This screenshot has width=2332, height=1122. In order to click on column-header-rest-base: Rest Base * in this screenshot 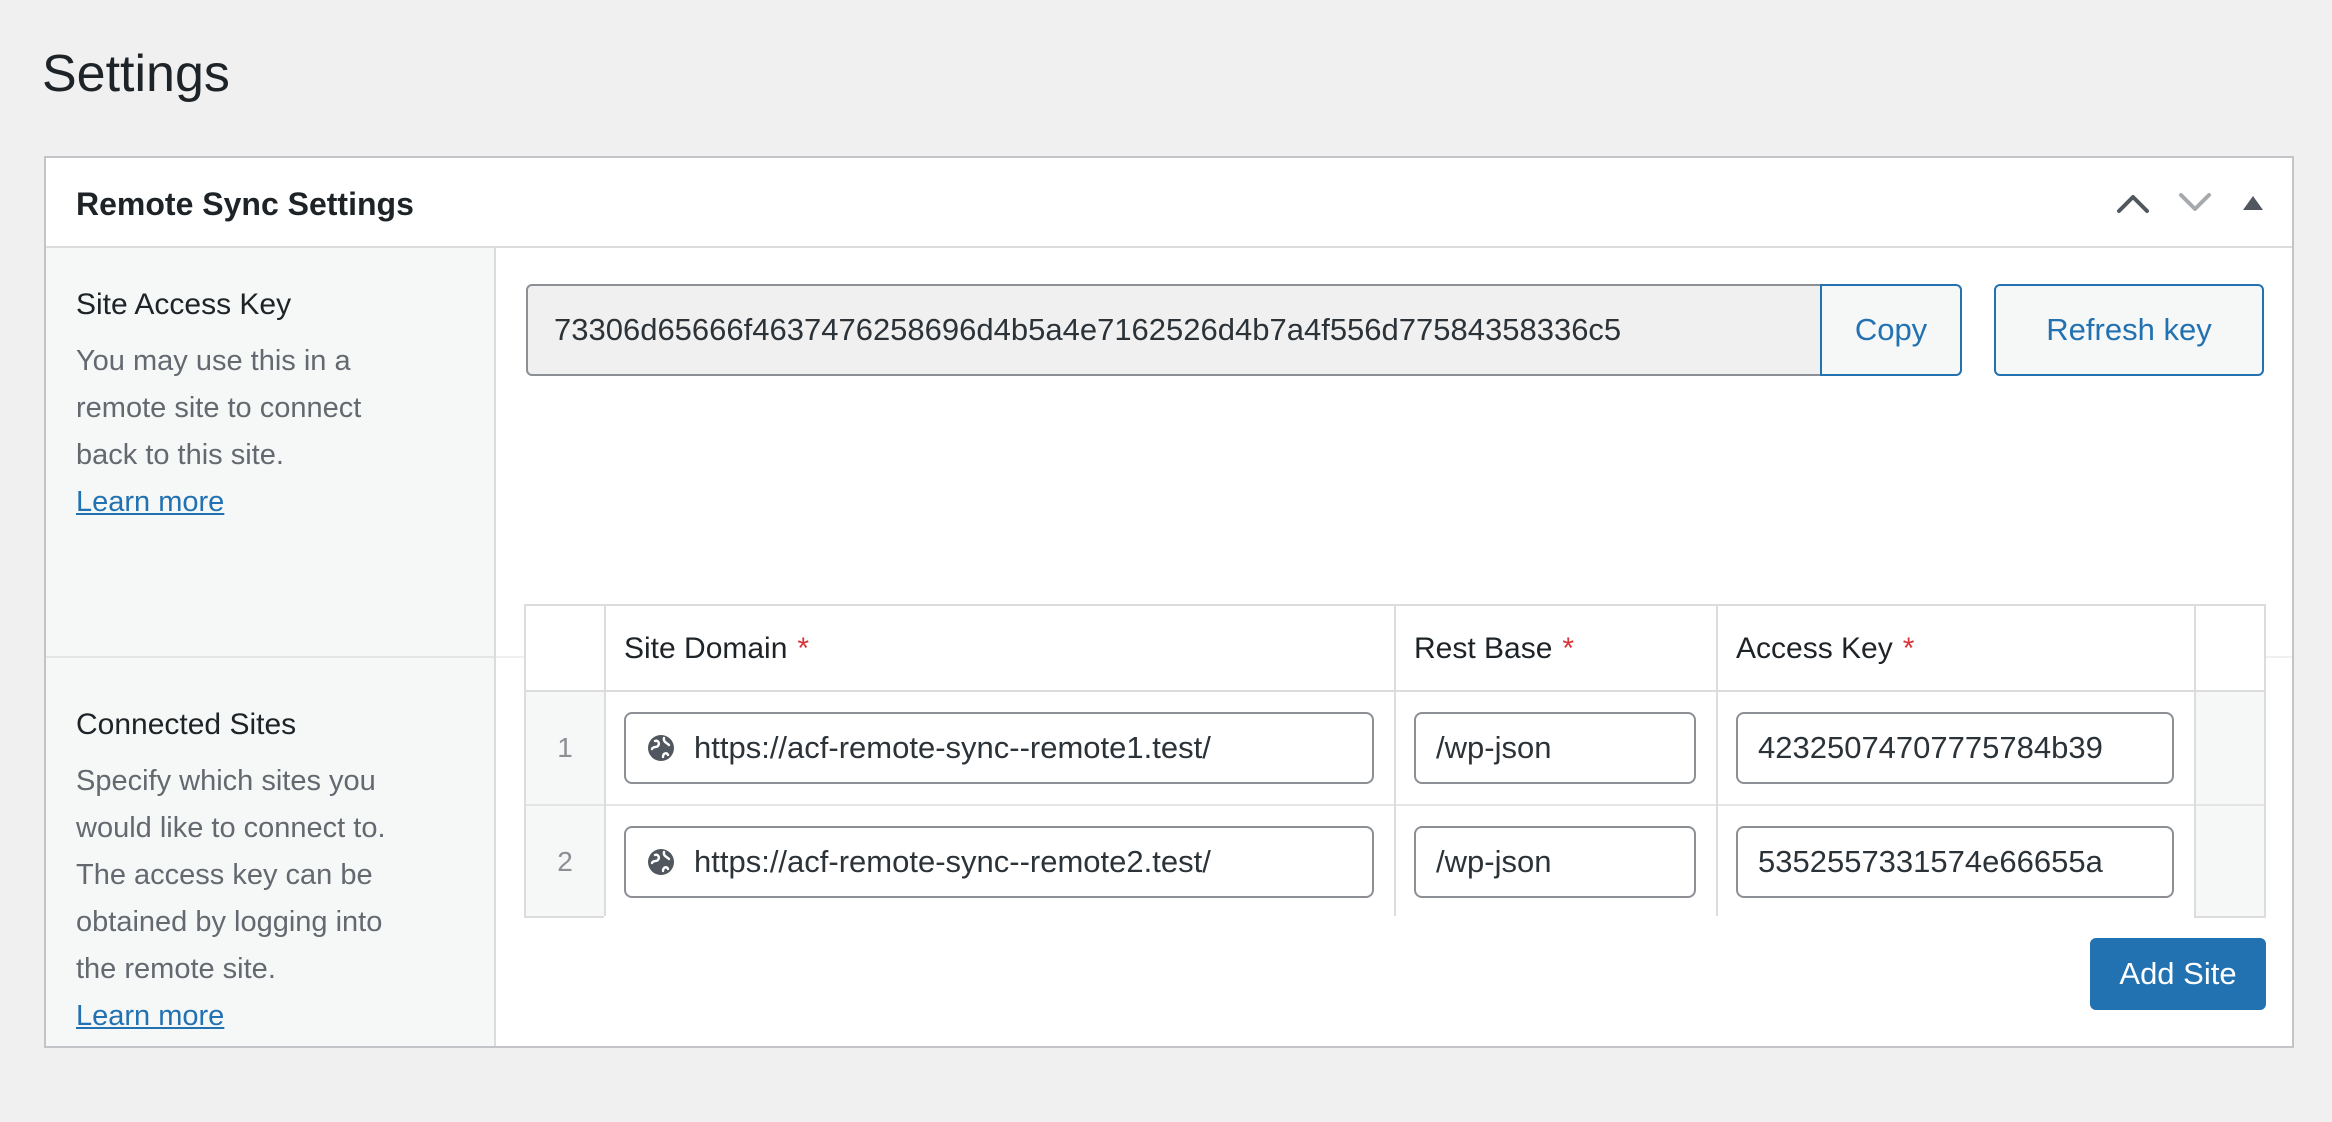, I will do `click(1494, 648)`.